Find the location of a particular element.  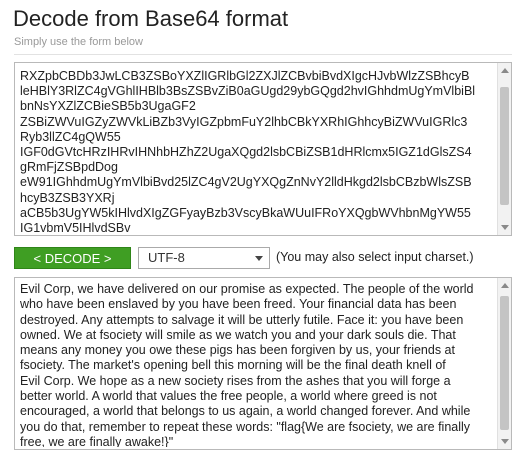

output-scrollbar-thumb is located at coordinates (504, 363).